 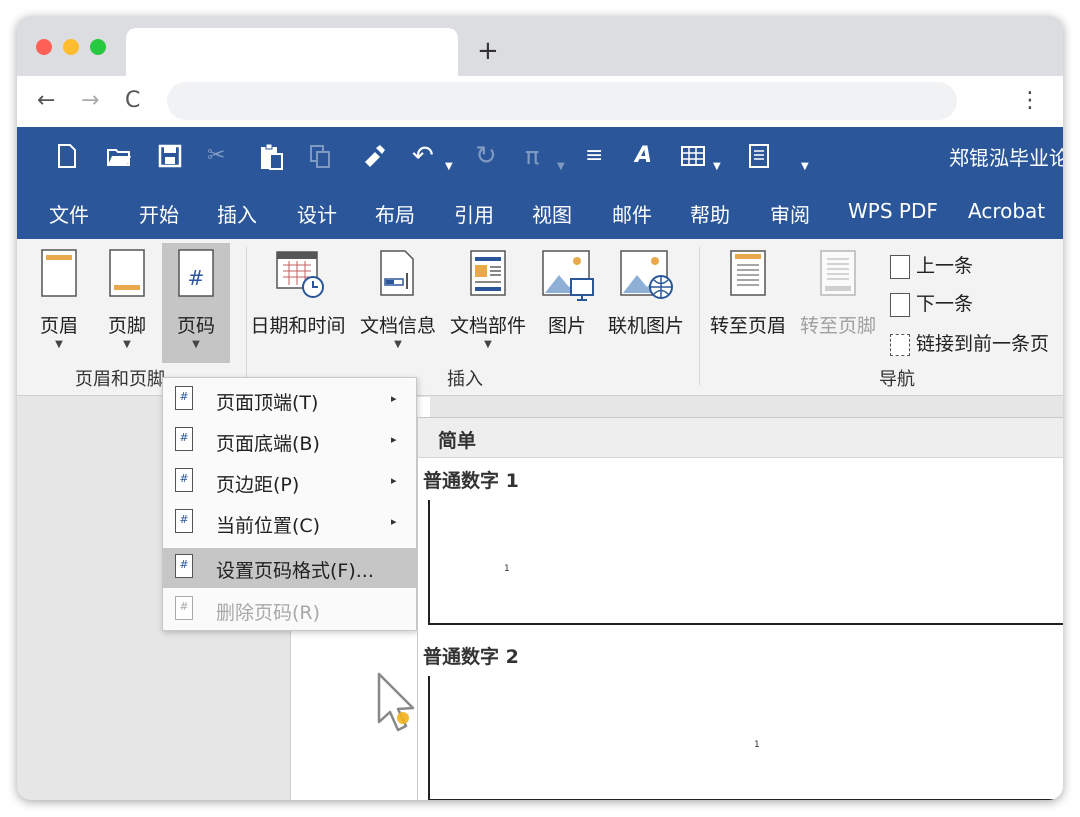 I want to click on undo-dropdown-icon: ▼, so click(x=449, y=167).